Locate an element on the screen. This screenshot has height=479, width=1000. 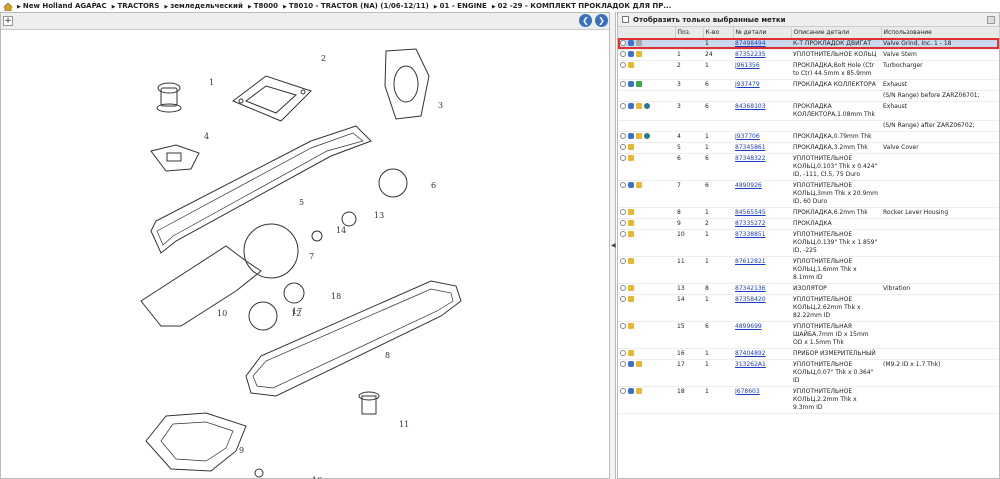
breadcrumb-item-2: земледельческий is located at coordinates (203, 6).